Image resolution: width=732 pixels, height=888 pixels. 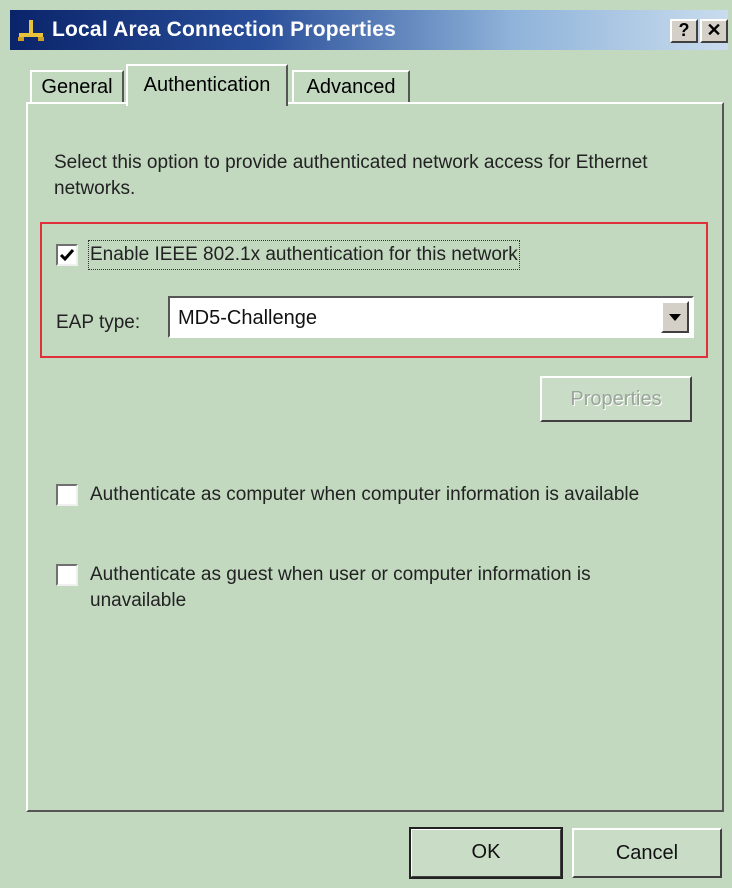 I want to click on eap-type-select: MD5-Challenge, so click(x=431, y=317).